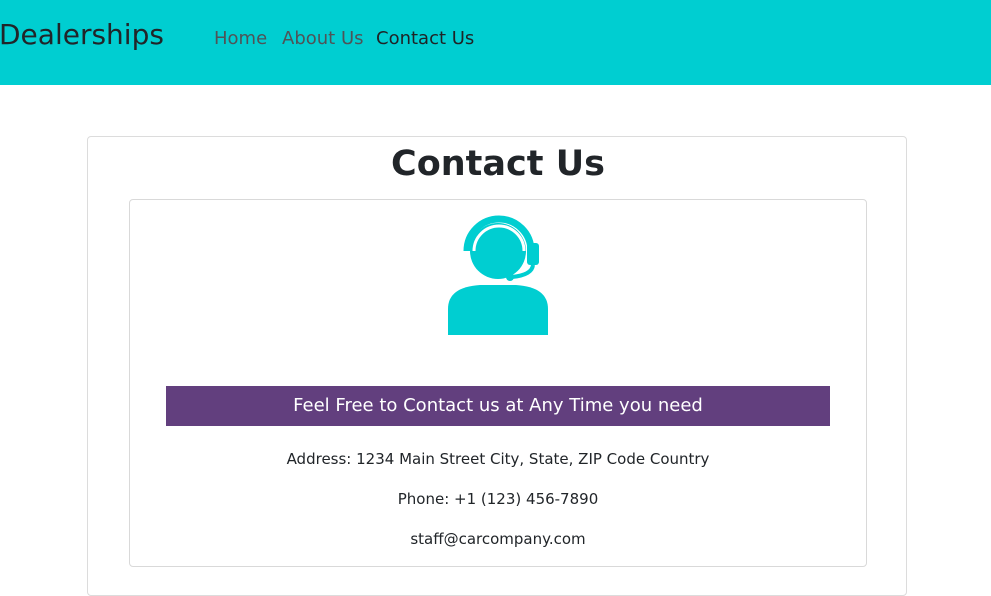 This screenshot has height=596, width=991. Describe the element at coordinates (495, 42) in the screenshot. I see `navbar: Dealerships Home About Us Contact Us` at that location.